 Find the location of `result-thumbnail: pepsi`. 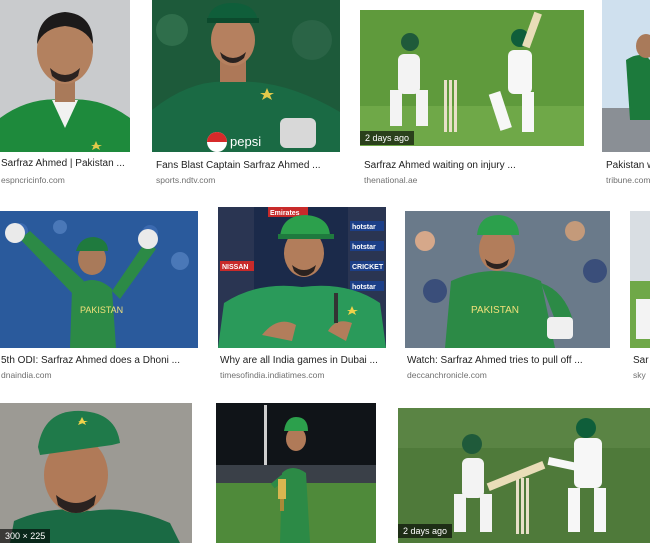

result-thumbnail: pepsi is located at coordinates (246, 76).